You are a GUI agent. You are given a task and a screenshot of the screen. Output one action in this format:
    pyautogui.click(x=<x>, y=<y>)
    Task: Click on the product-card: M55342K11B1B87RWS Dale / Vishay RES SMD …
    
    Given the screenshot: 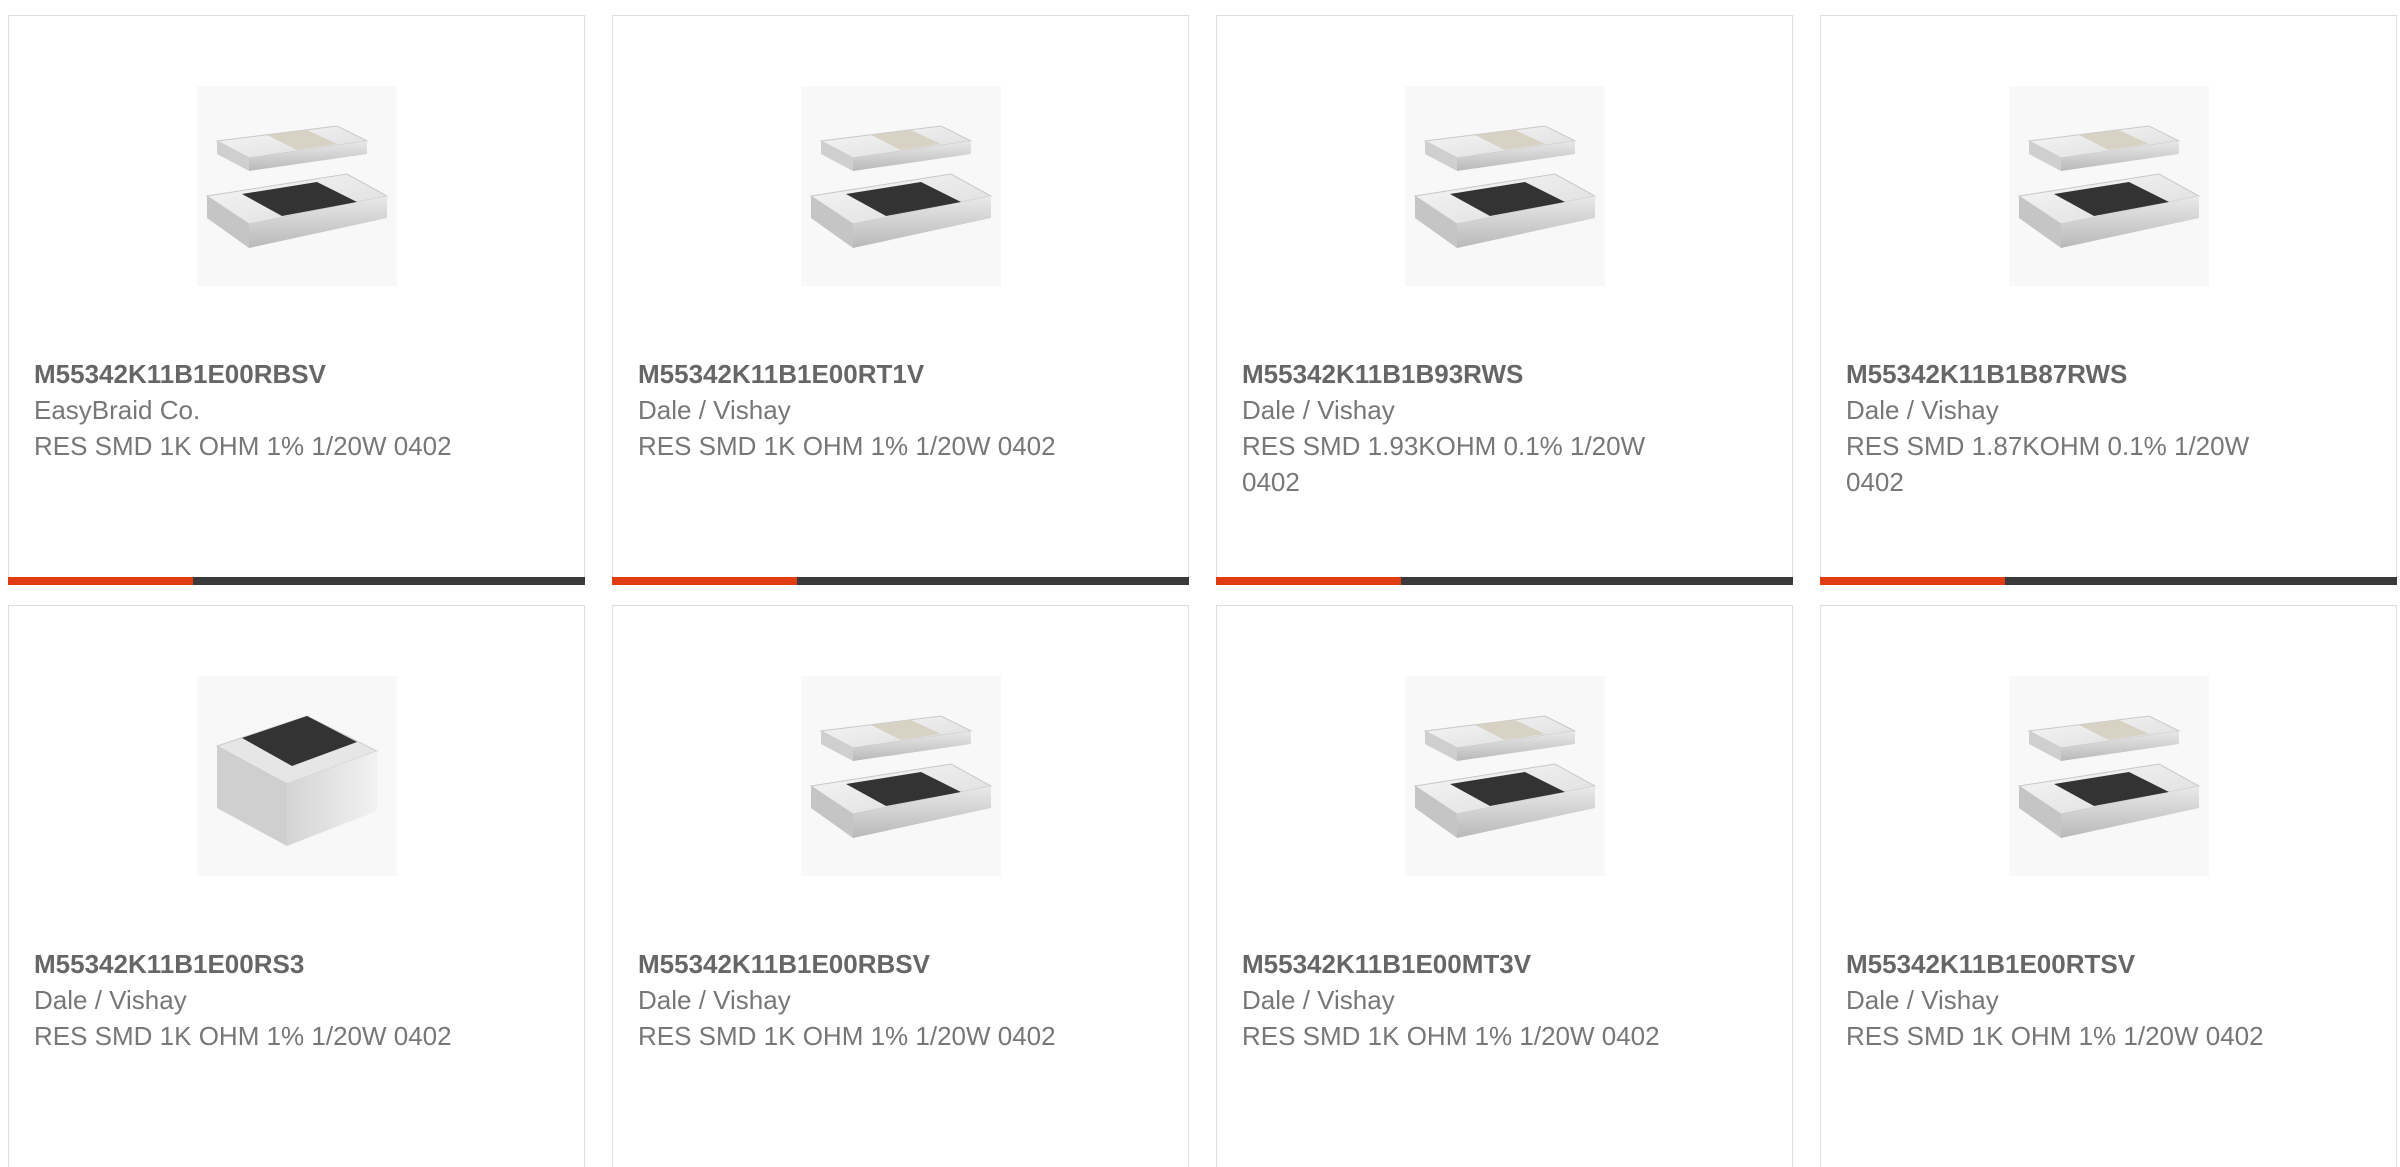 What is the action you would take?
    pyautogui.click(x=2108, y=300)
    